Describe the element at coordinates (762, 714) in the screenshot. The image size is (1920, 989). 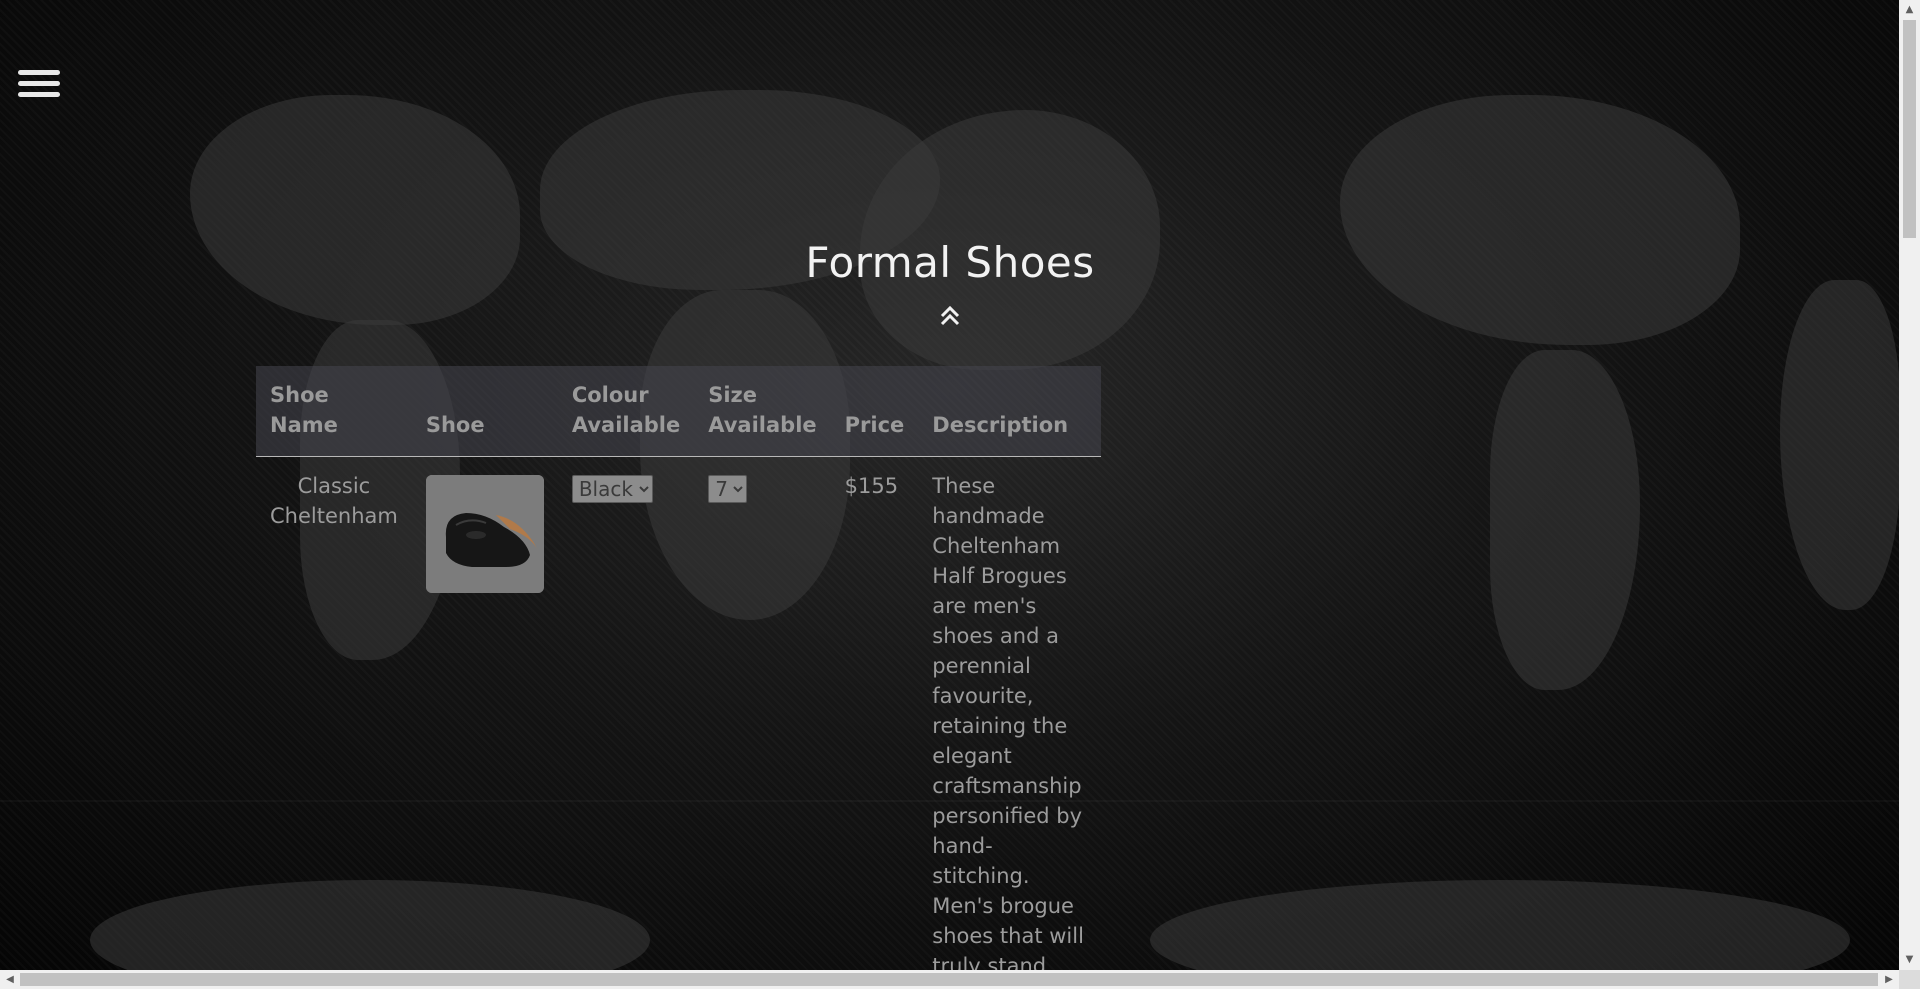
I see `size-cell: 7` at that location.